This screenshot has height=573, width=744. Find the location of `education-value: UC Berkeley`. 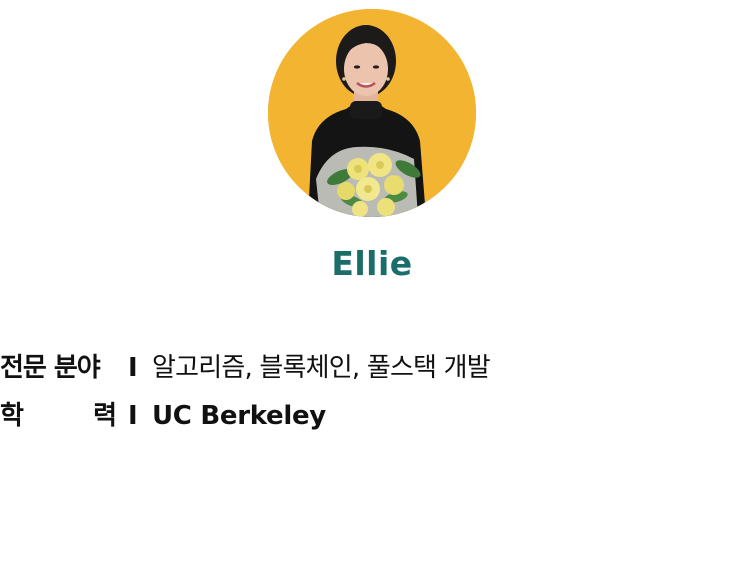

education-value: UC Berkeley is located at coordinates (239, 416).